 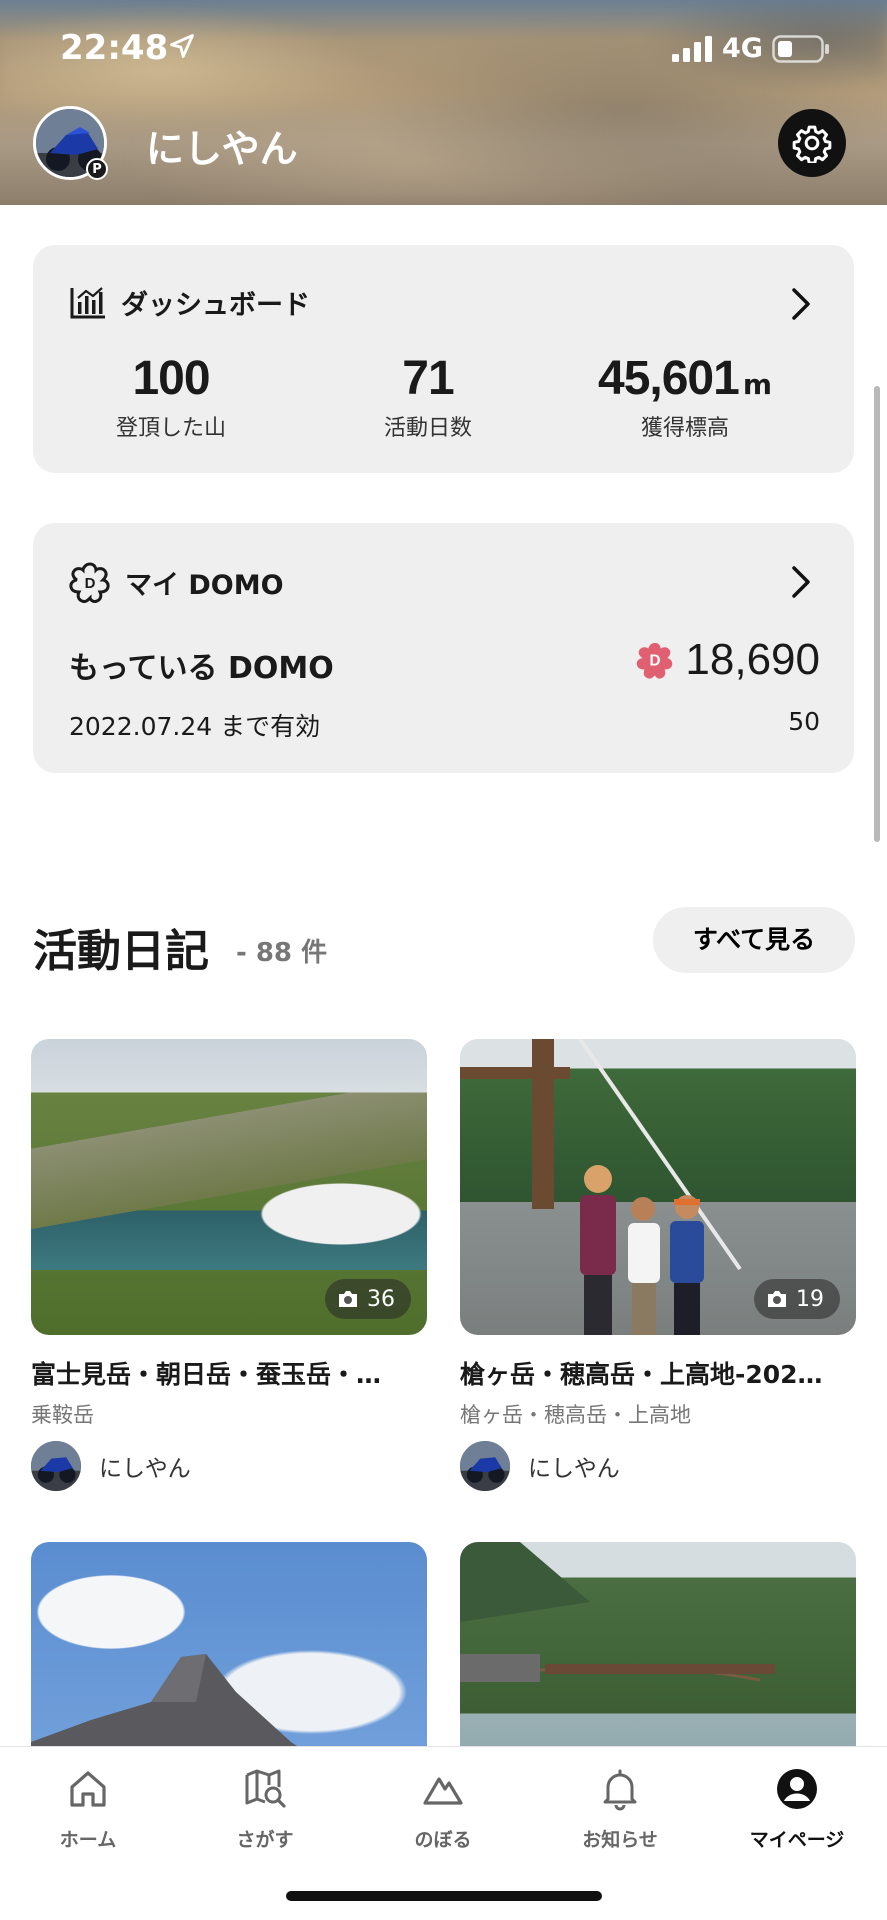 What do you see at coordinates (443, 1840) in the screenshot?
I see `tab-label: のぼる` at bounding box center [443, 1840].